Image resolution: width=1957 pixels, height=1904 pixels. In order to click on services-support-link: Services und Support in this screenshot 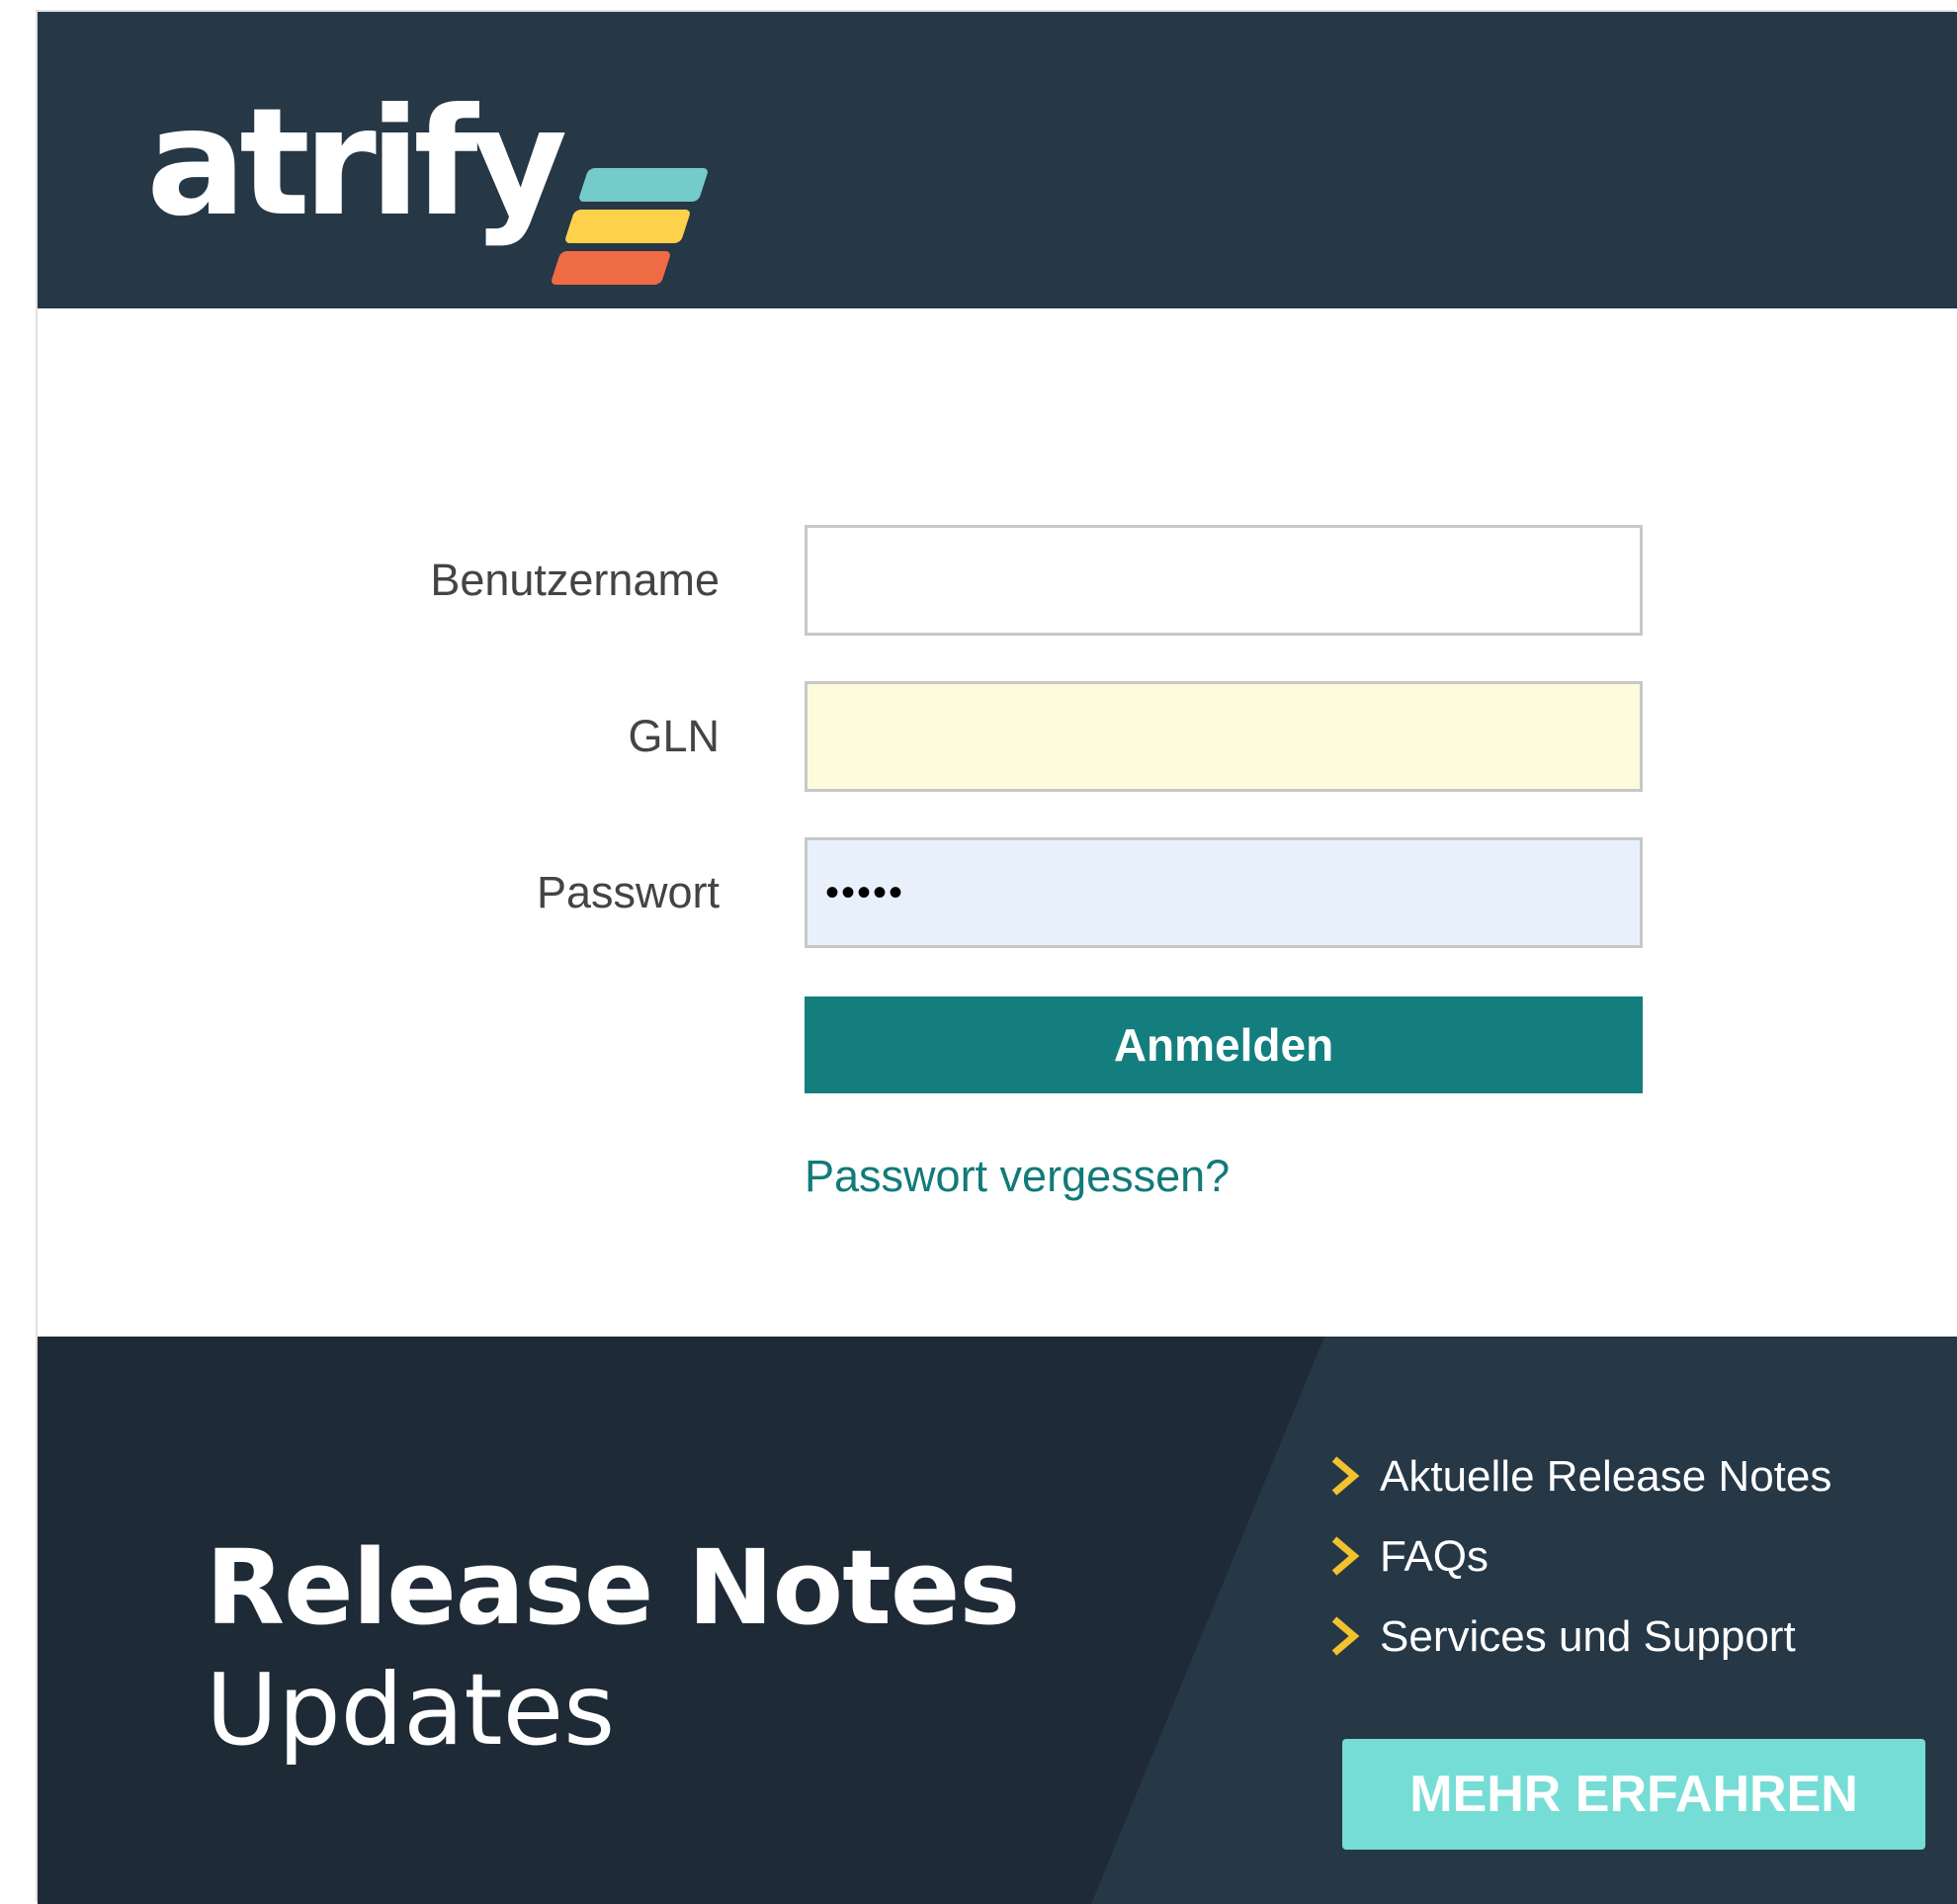, I will do `click(1559, 1637)`.